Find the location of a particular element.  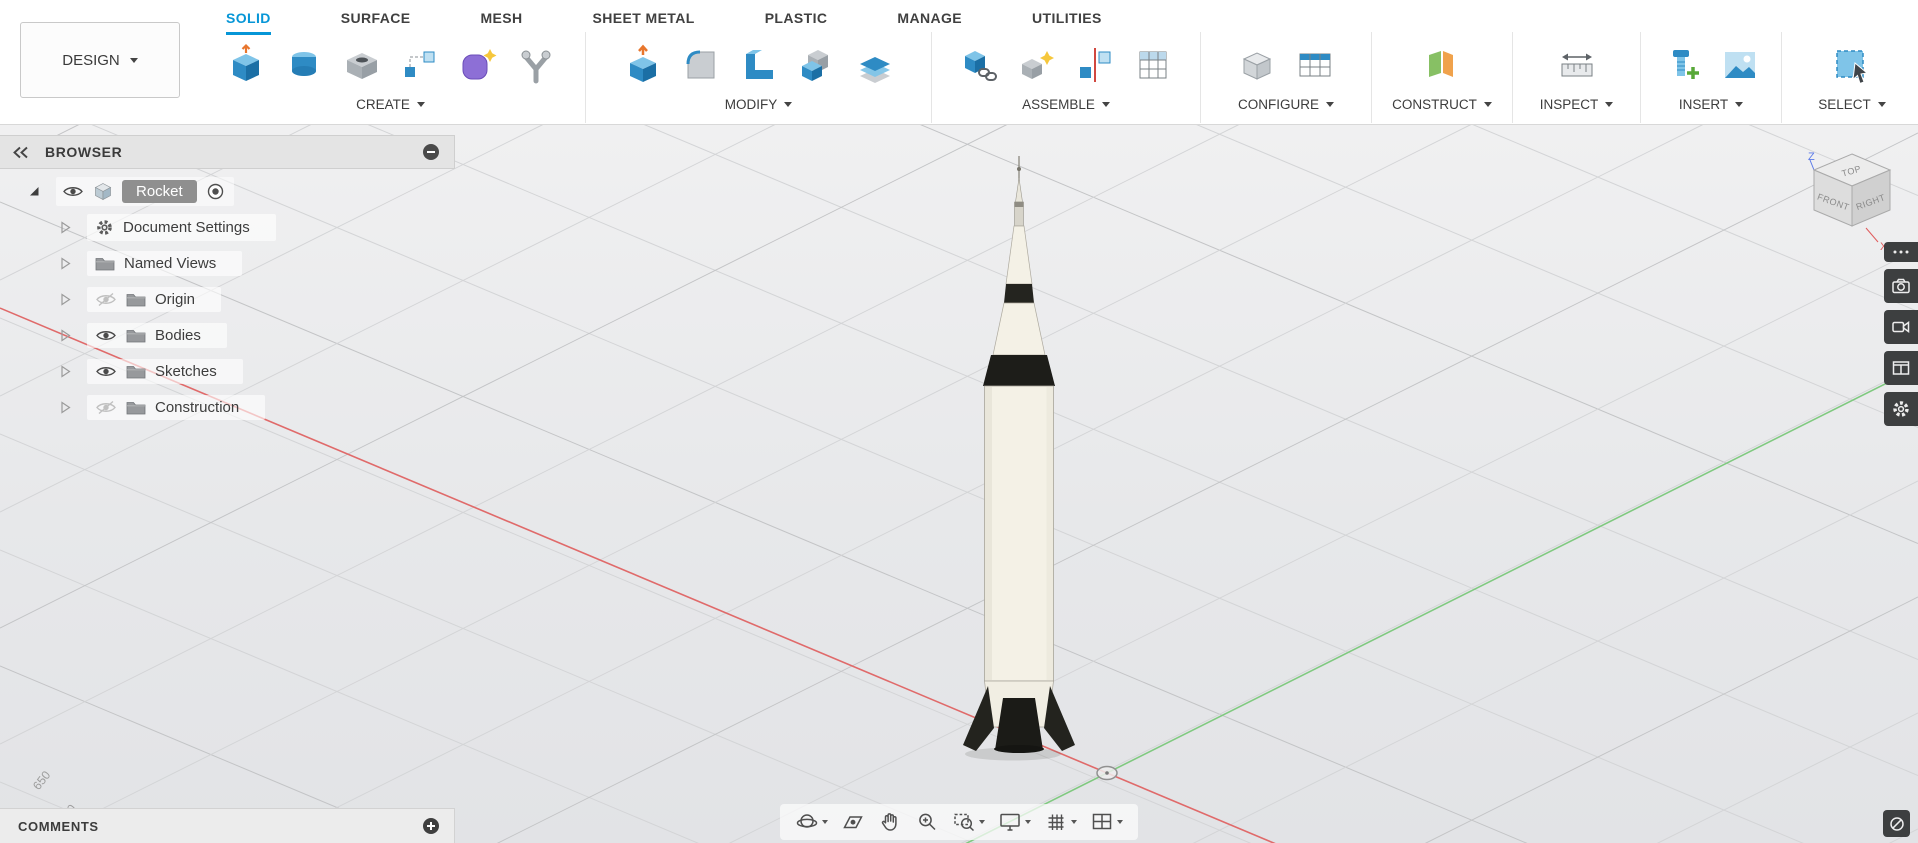

pattern-icon is located at coordinates (419, 64).